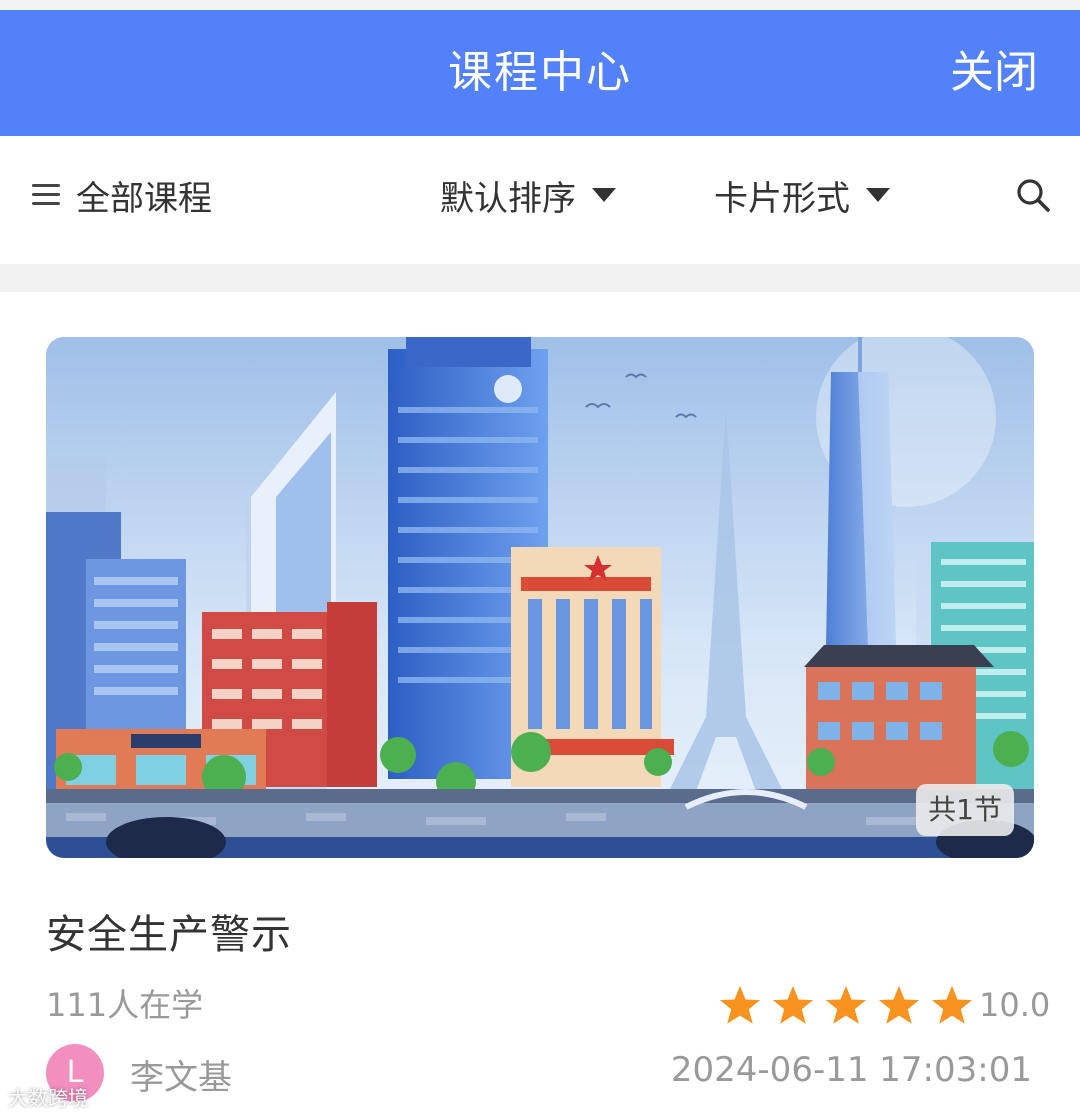  Describe the element at coordinates (1033, 195) in the screenshot. I see `search-icon` at that location.